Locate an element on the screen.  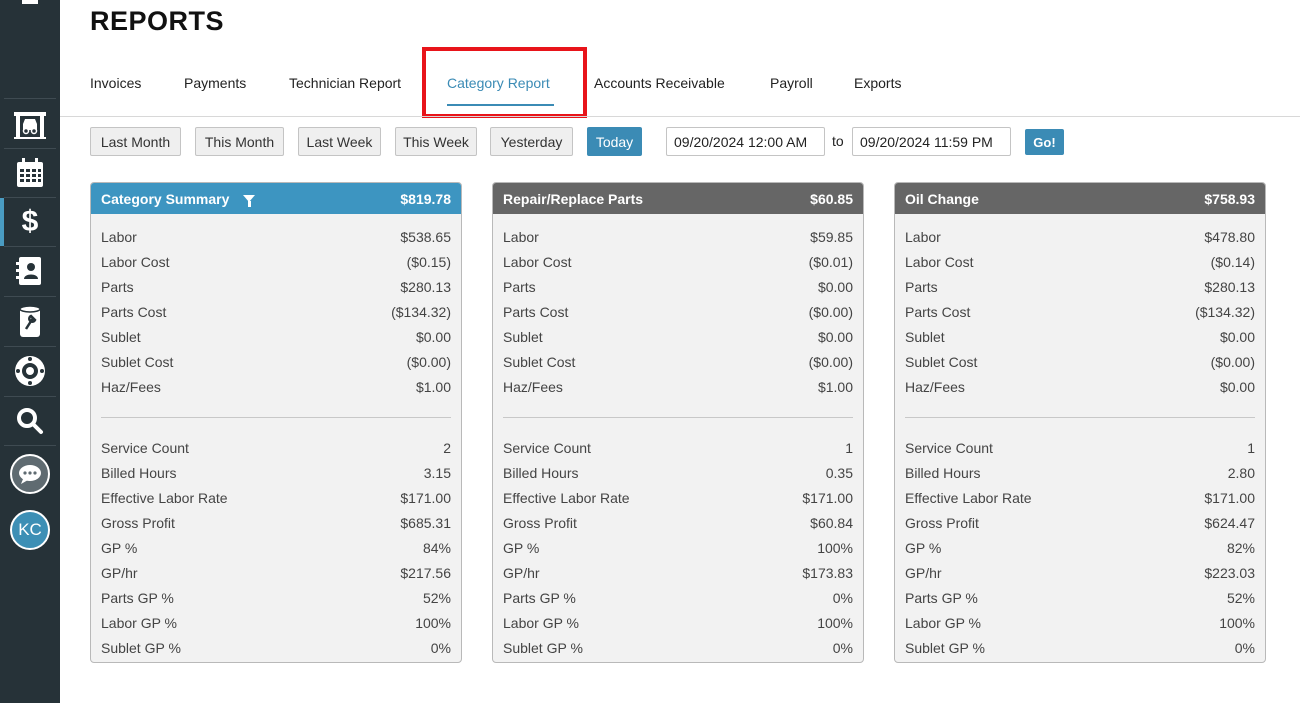
car-lift-icon is located at coordinates (30, 125).